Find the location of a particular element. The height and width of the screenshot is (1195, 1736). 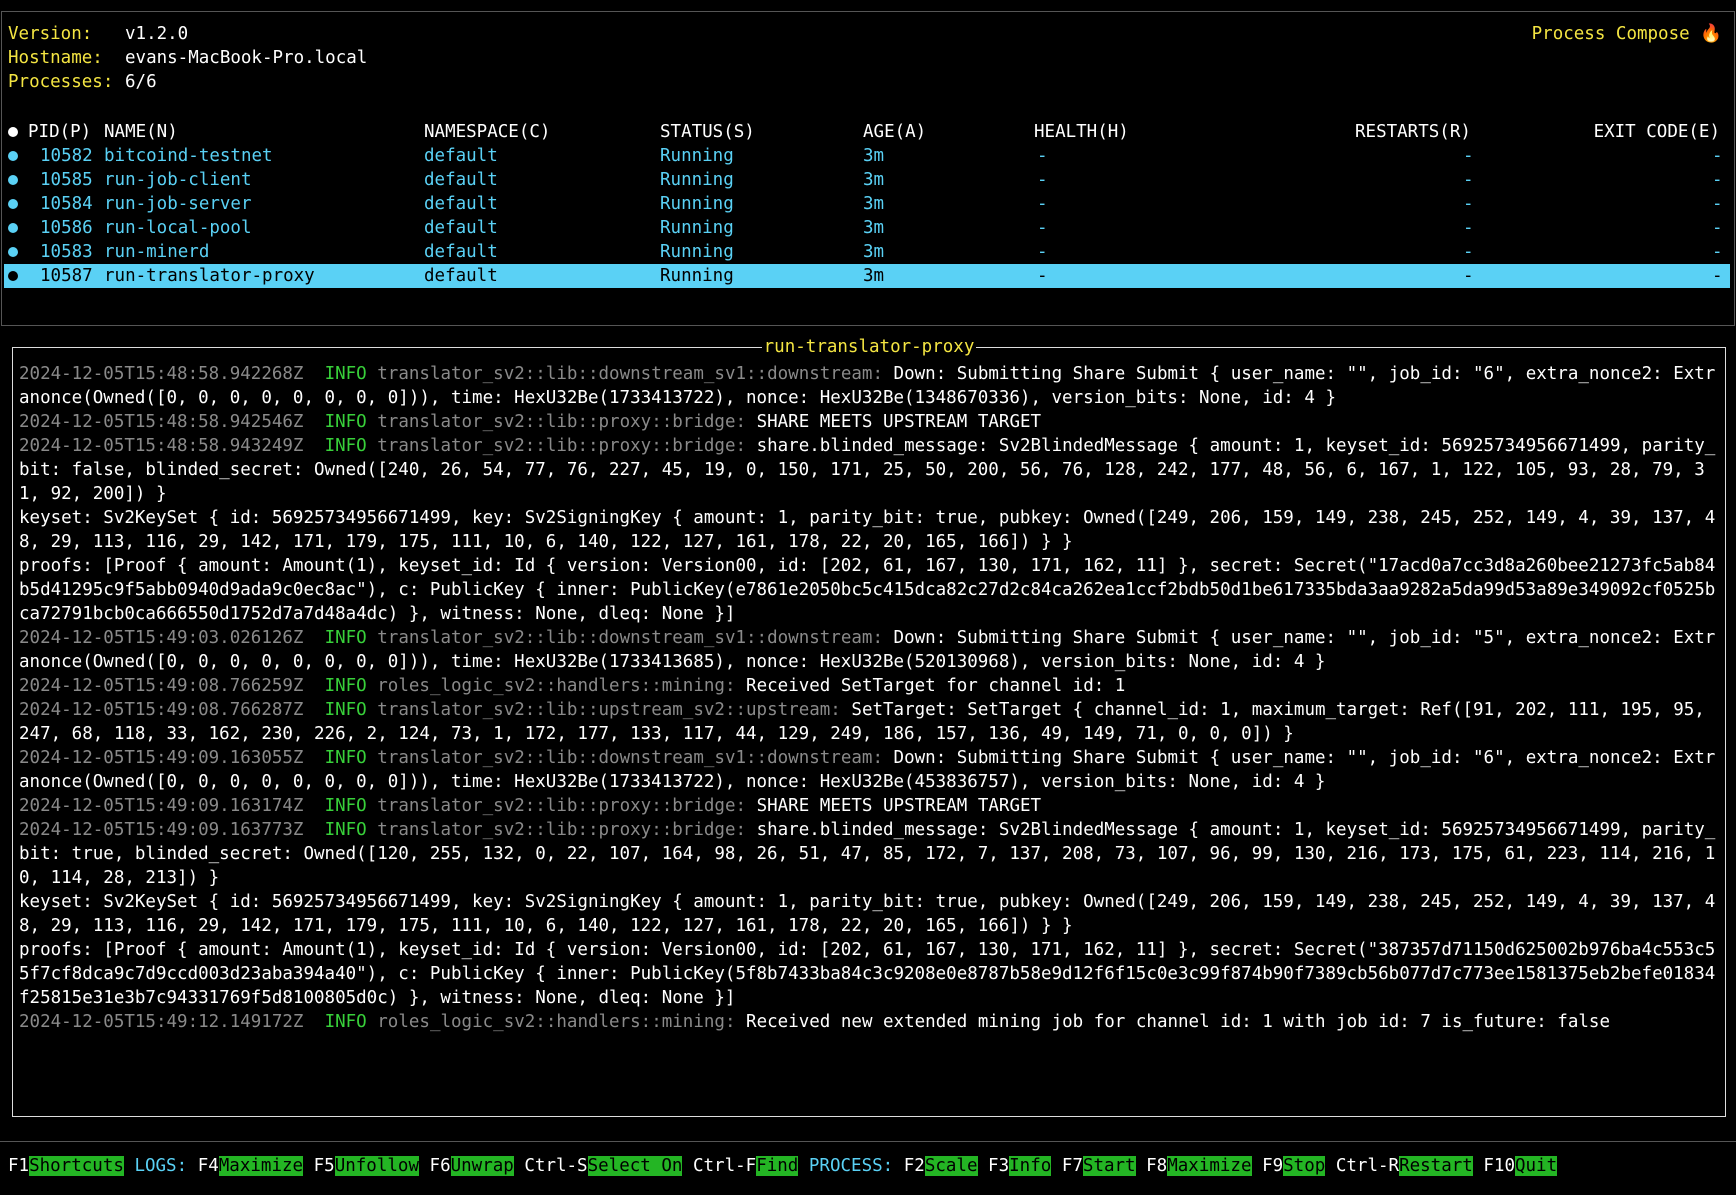

shortcut-label: Stop is located at coordinates (1304, 1166).